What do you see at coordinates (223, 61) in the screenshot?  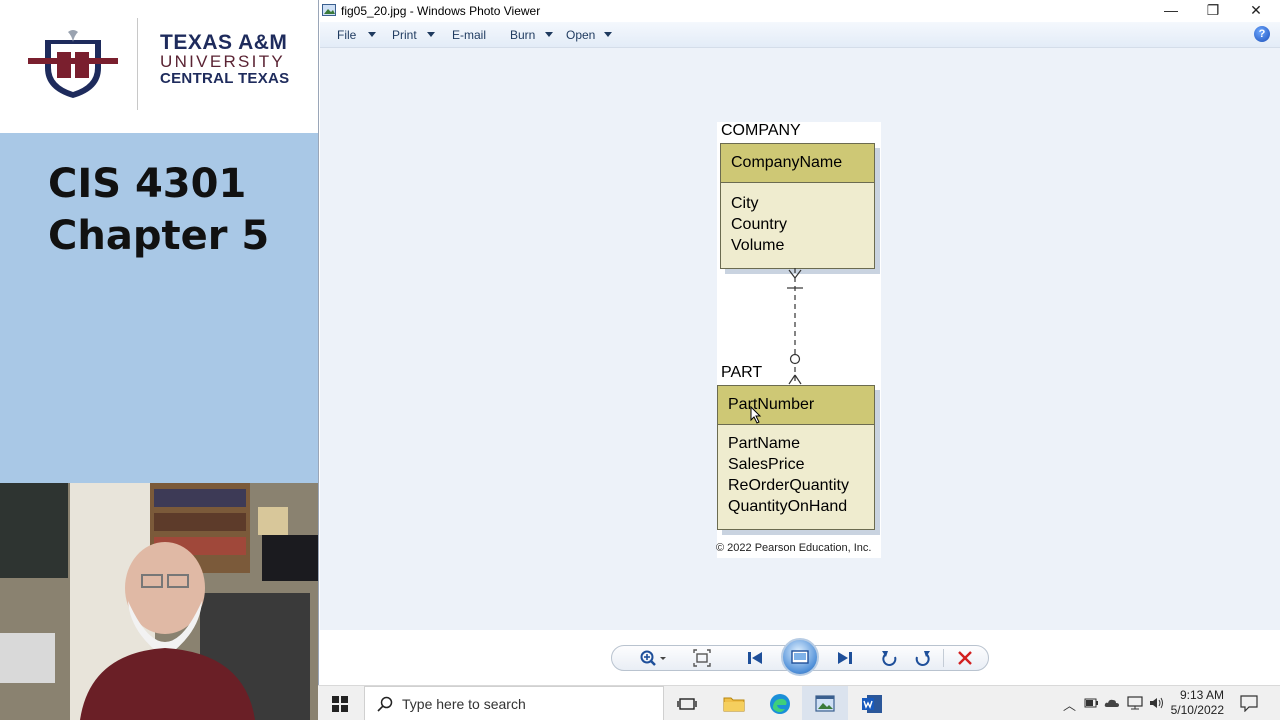 I see `logo-line-2: UNIVERSITY` at bounding box center [223, 61].